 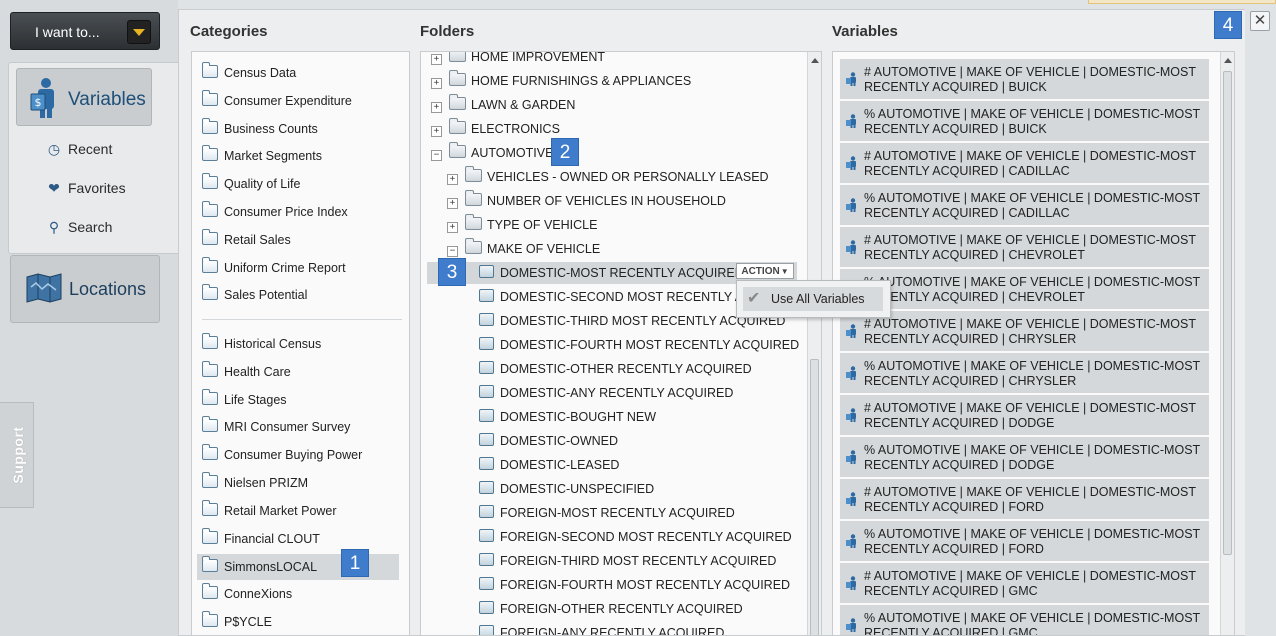 I want to click on category-item: ConneXions, so click(x=247, y=594).